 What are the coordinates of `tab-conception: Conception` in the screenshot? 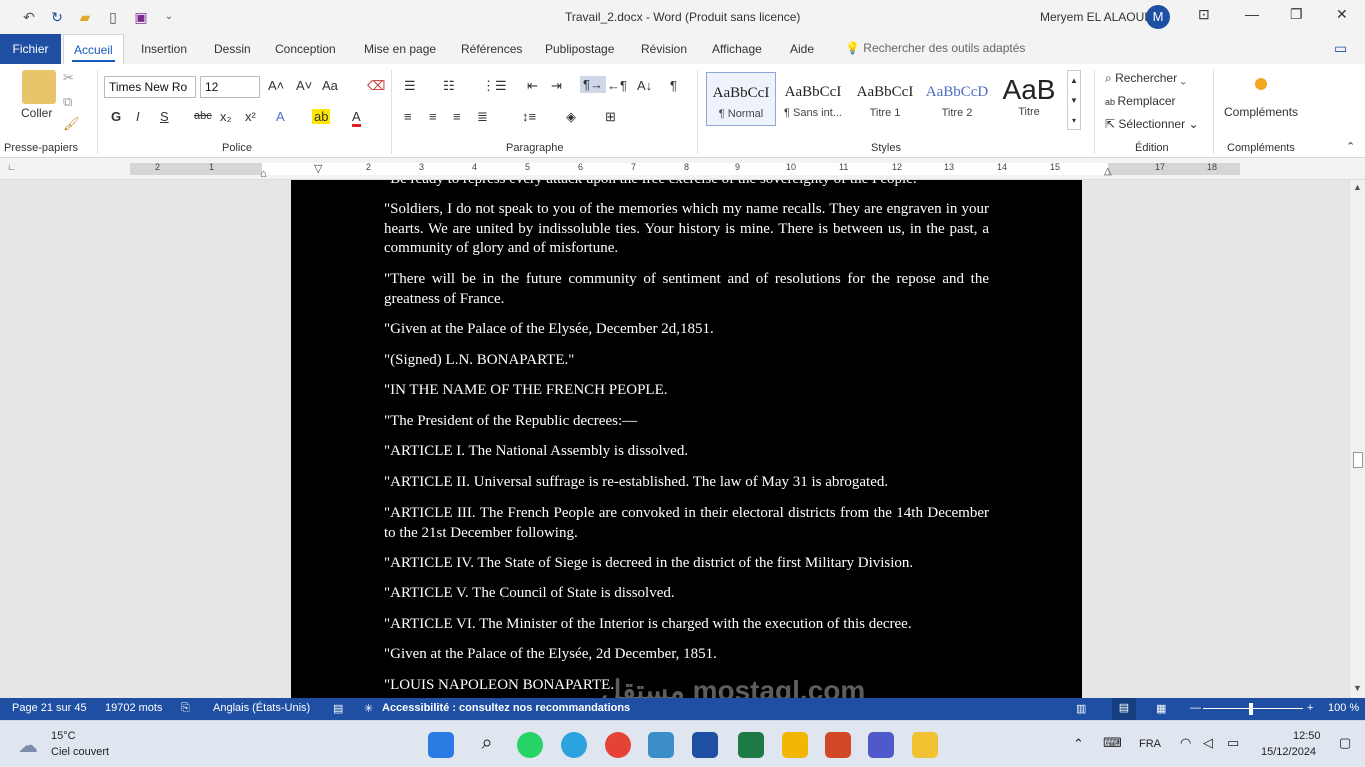 It's located at (305, 49).